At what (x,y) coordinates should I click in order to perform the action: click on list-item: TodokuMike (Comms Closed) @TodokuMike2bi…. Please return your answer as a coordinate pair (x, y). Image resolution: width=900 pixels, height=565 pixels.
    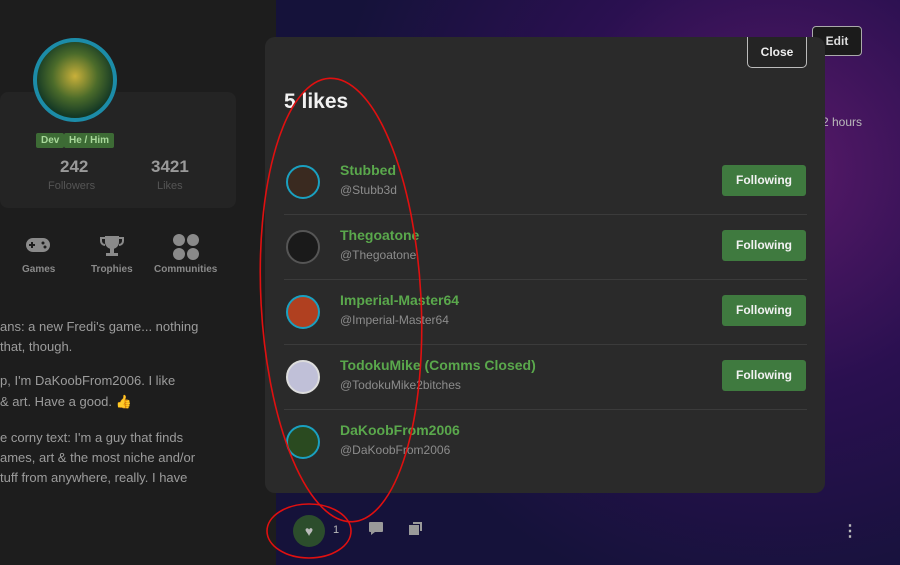
    Looking at the image, I should click on (545, 377).